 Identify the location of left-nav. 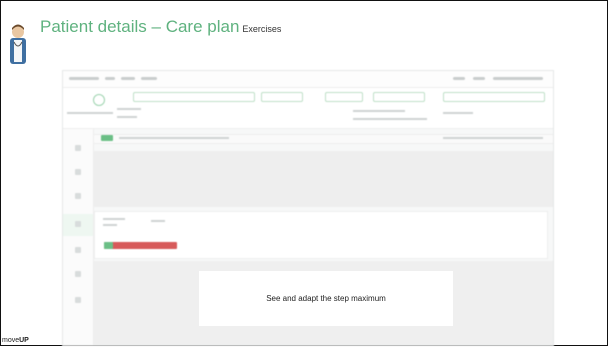
(78, 237).